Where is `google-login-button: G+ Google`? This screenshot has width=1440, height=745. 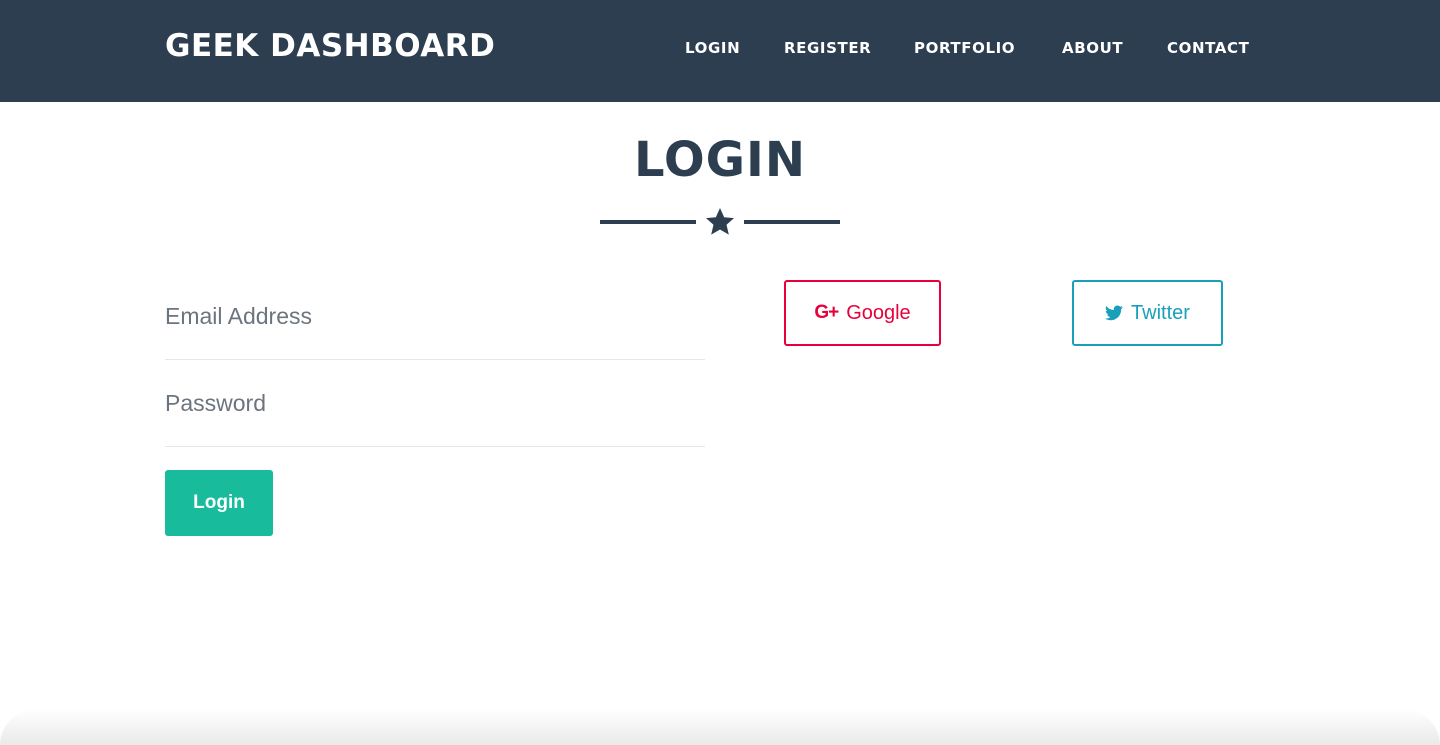 google-login-button: G+ Google is located at coordinates (862, 313).